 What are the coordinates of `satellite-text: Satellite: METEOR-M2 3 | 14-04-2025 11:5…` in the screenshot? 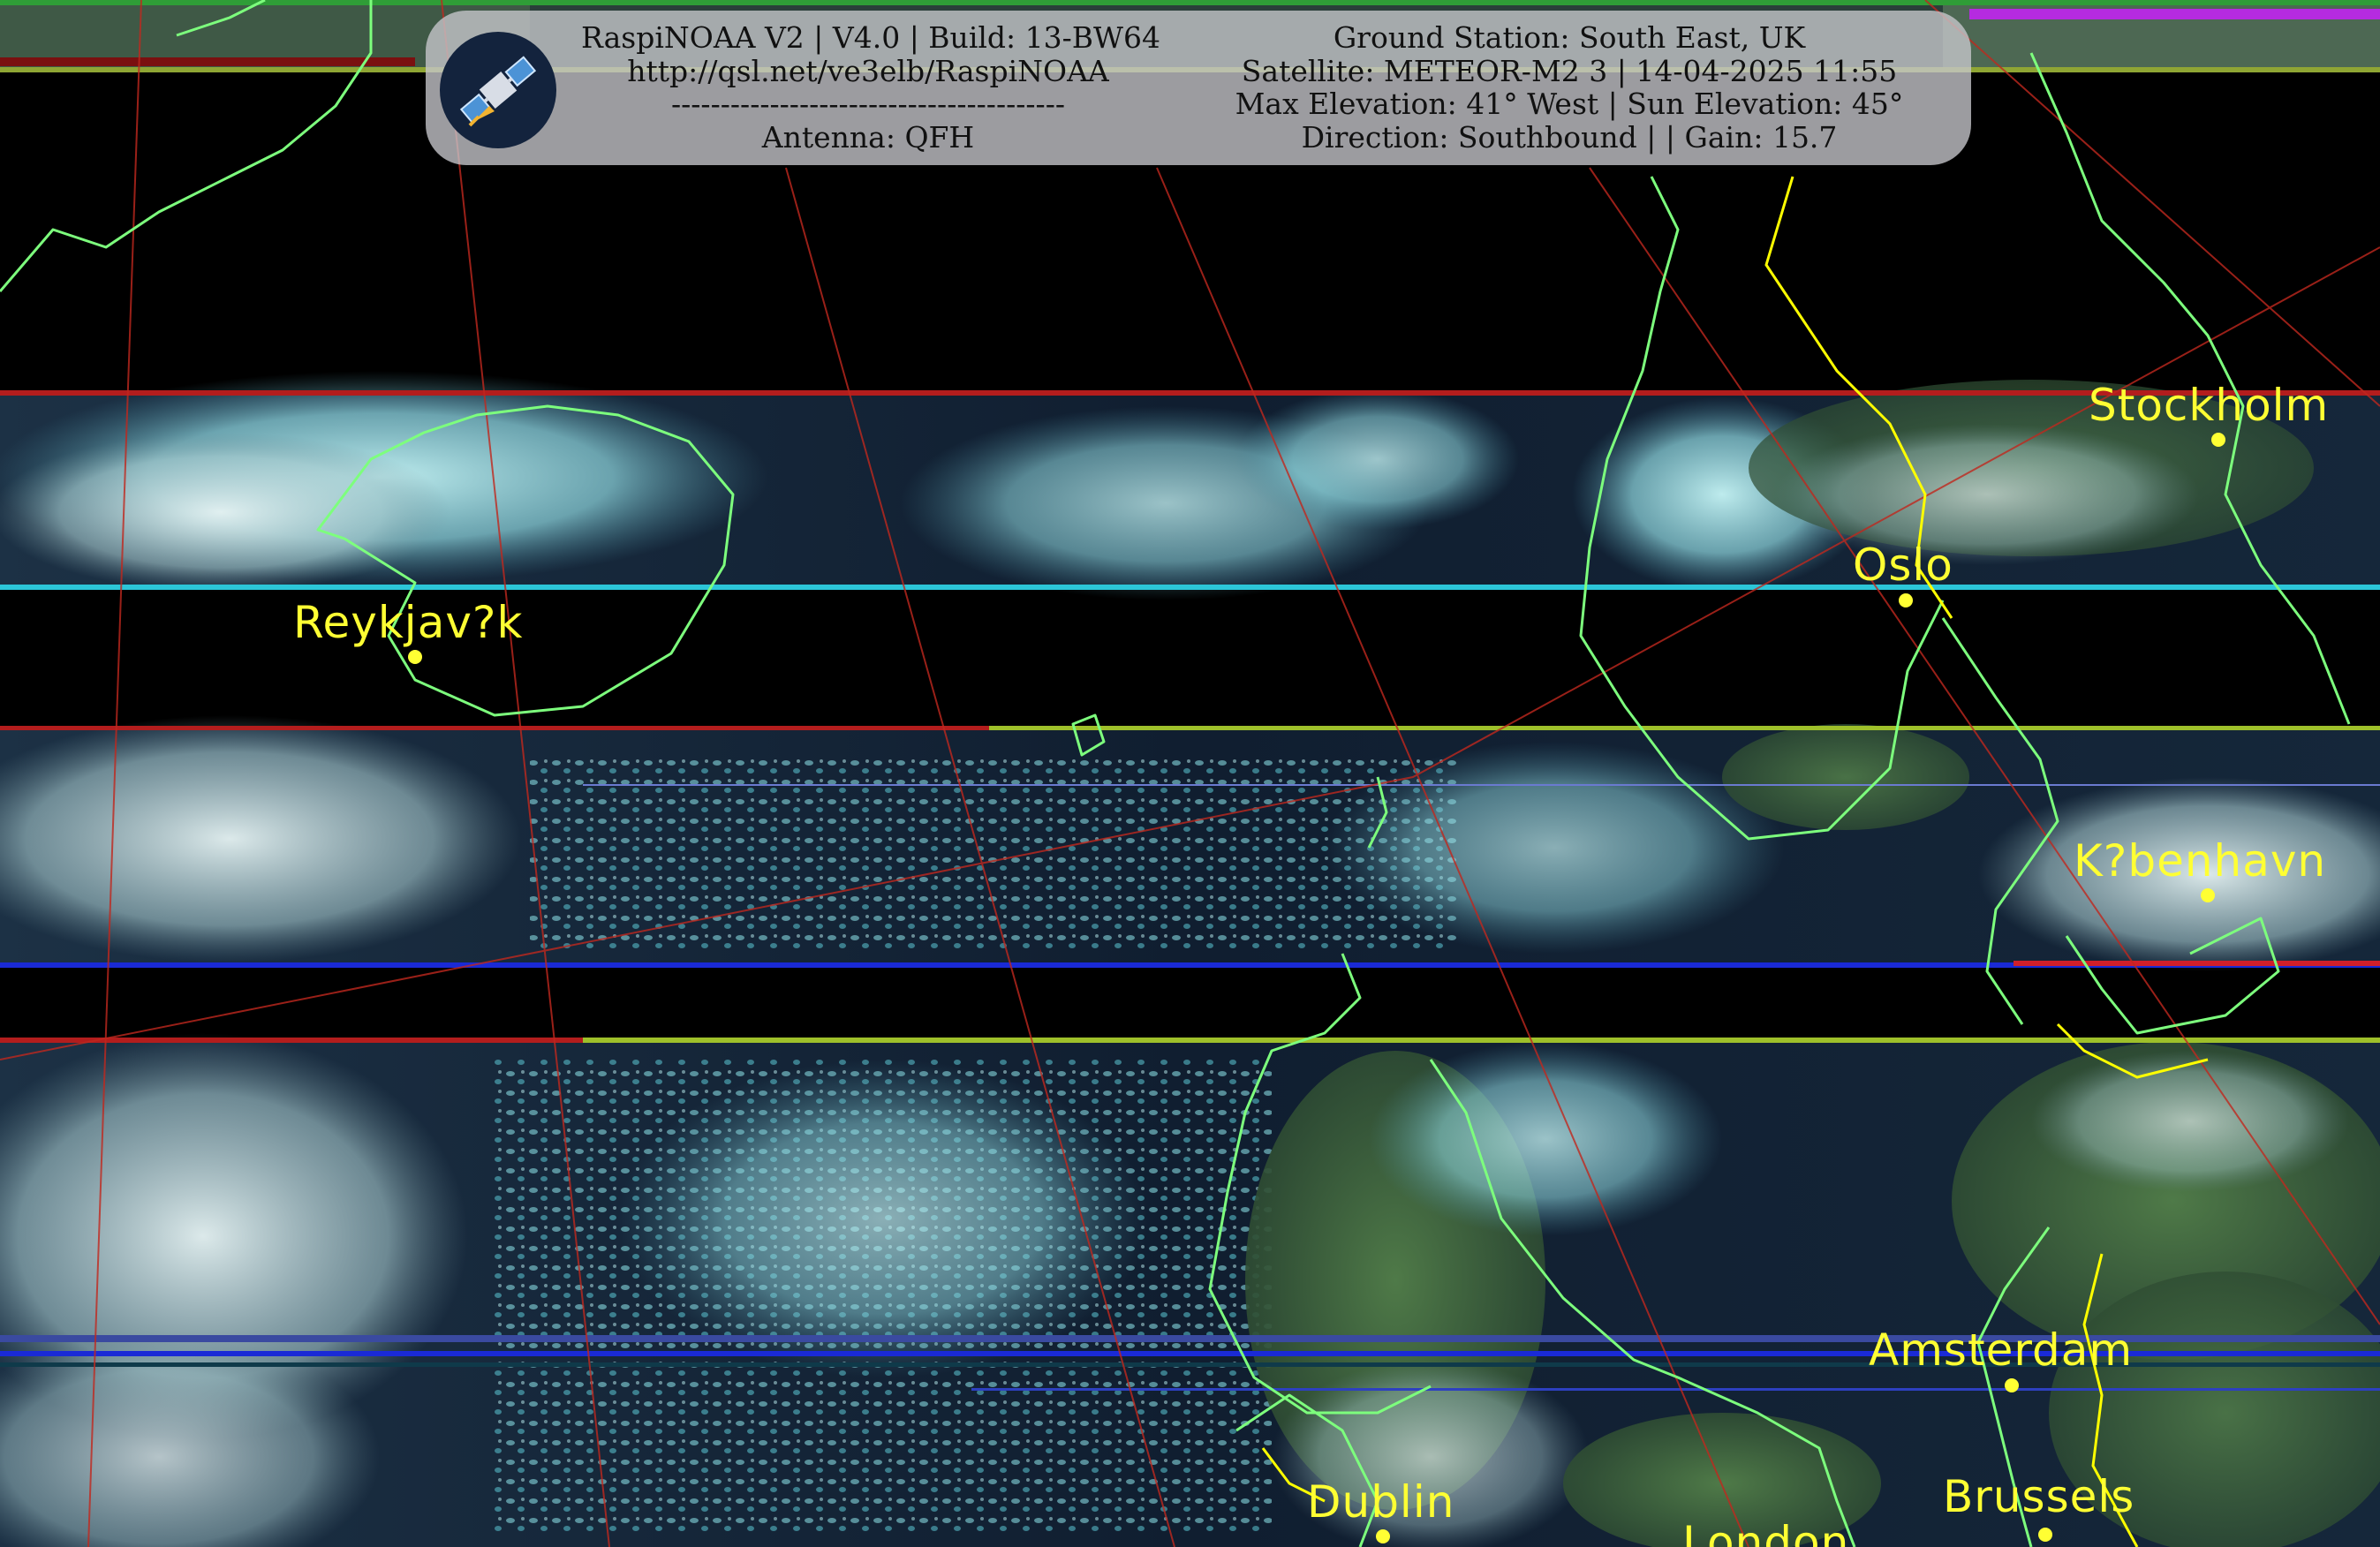 It's located at (1569, 70).